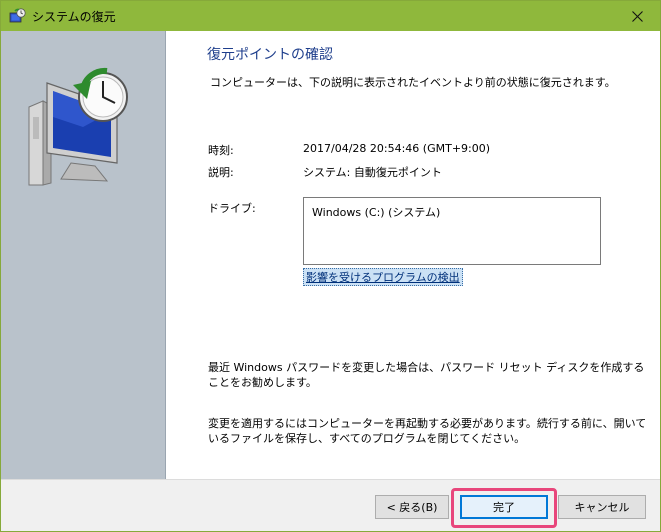 Image resolution: width=661 pixels, height=532 pixels. What do you see at coordinates (602, 507) in the screenshot?
I see `cancel-button: キャンセル` at bounding box center [602, 507].